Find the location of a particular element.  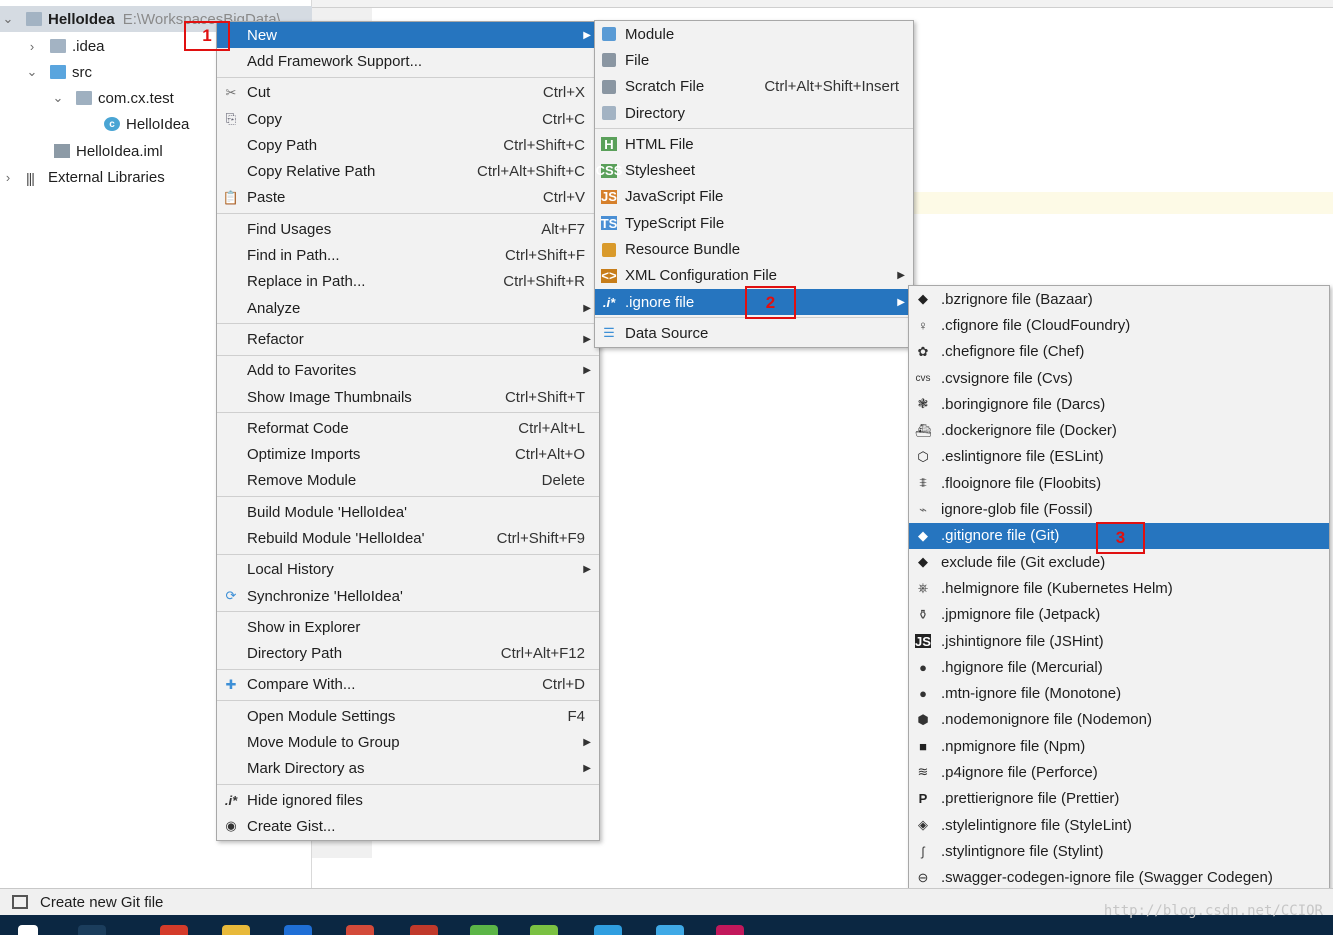

tree-item-idea: › .idea is located at coordinates (64, 46).